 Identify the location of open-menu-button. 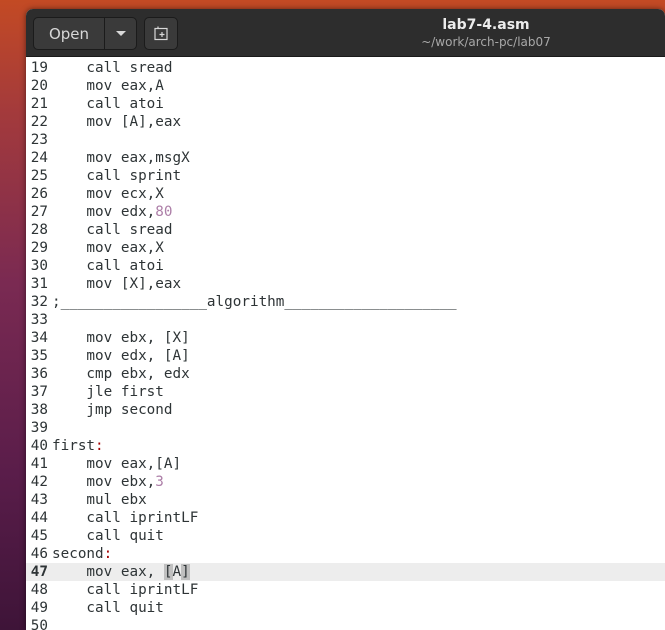
(120, 33).